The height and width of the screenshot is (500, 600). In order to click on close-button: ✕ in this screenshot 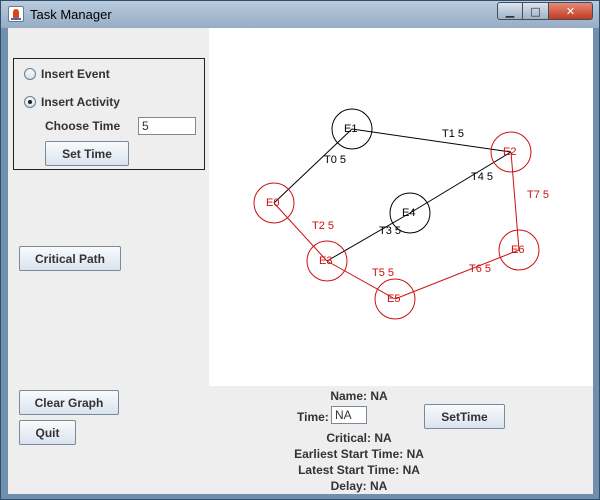, I will do `click(571, 11)`.